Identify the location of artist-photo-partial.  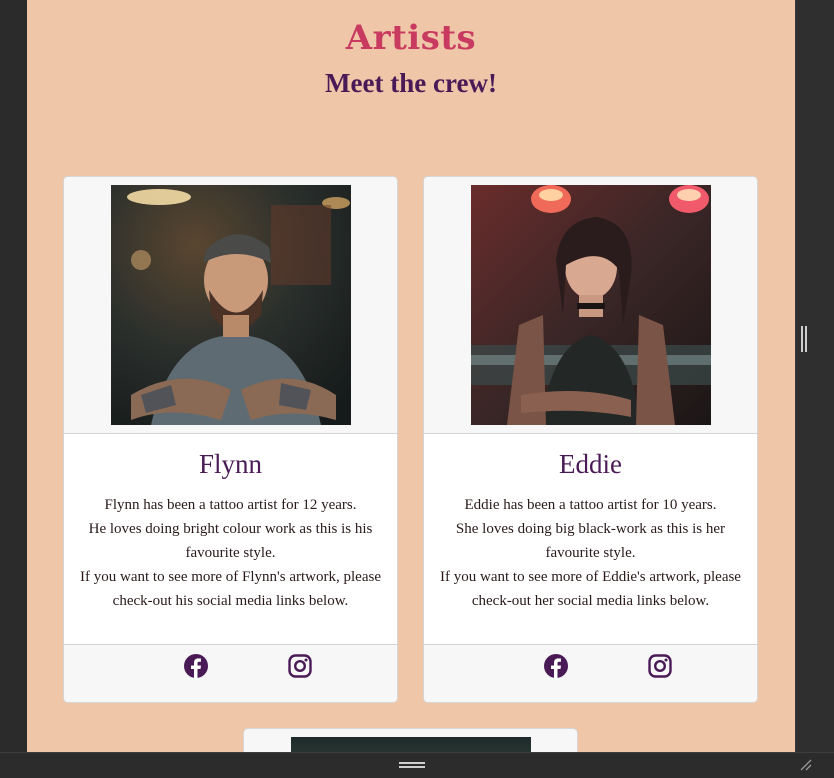
(411, 744).